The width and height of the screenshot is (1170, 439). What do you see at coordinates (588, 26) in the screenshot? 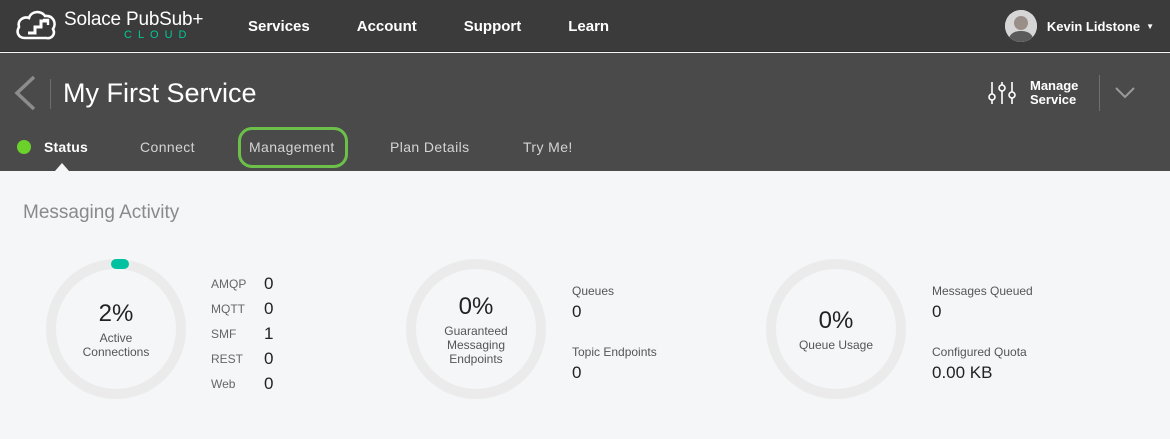
I see `nav-learn: Learn` at bounding box center [588, 26].